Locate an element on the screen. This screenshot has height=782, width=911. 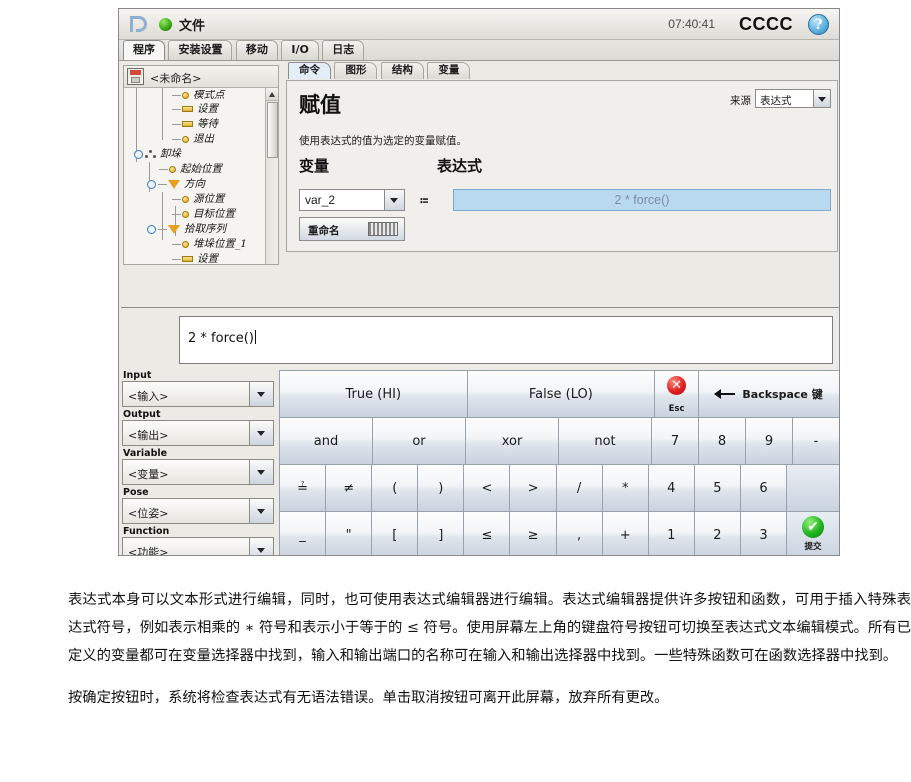
key-2: 2 is located at coordinates (717, 533).